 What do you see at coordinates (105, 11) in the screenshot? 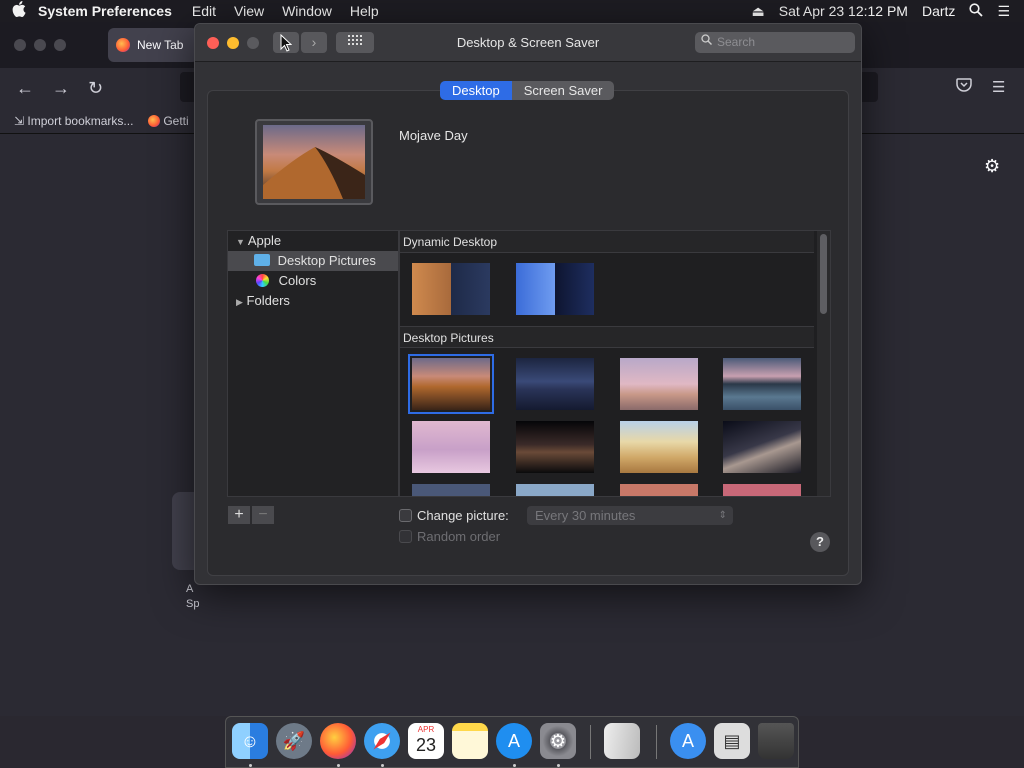
I see `app-name-menu: System Preferences` at bounding box center [105, 11].